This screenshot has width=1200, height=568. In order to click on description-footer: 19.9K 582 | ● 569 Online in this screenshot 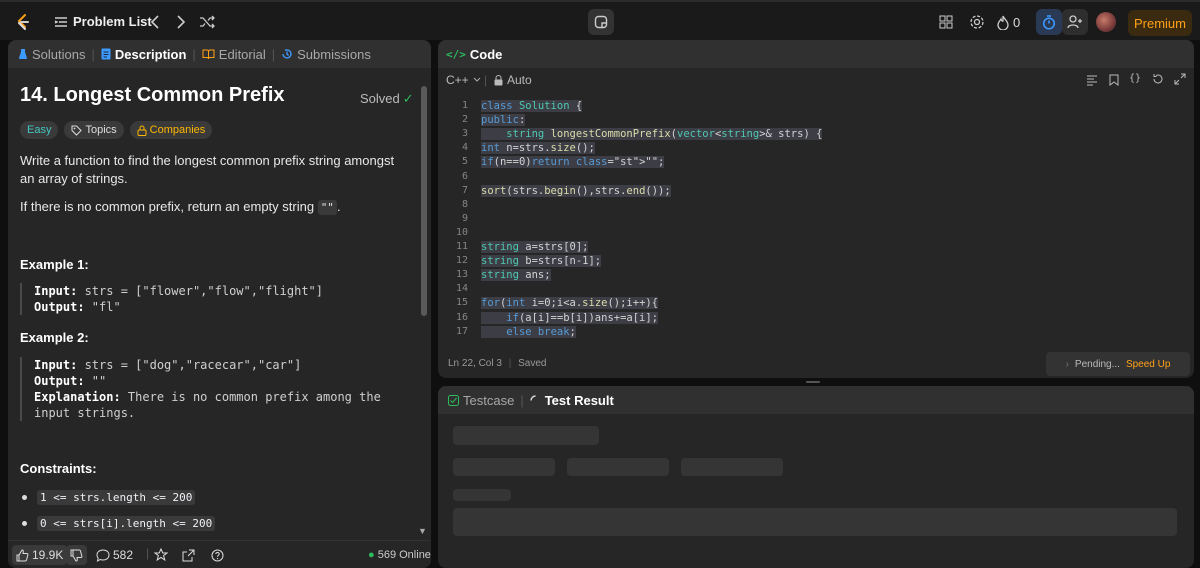, I will do `click(219, 554)`.